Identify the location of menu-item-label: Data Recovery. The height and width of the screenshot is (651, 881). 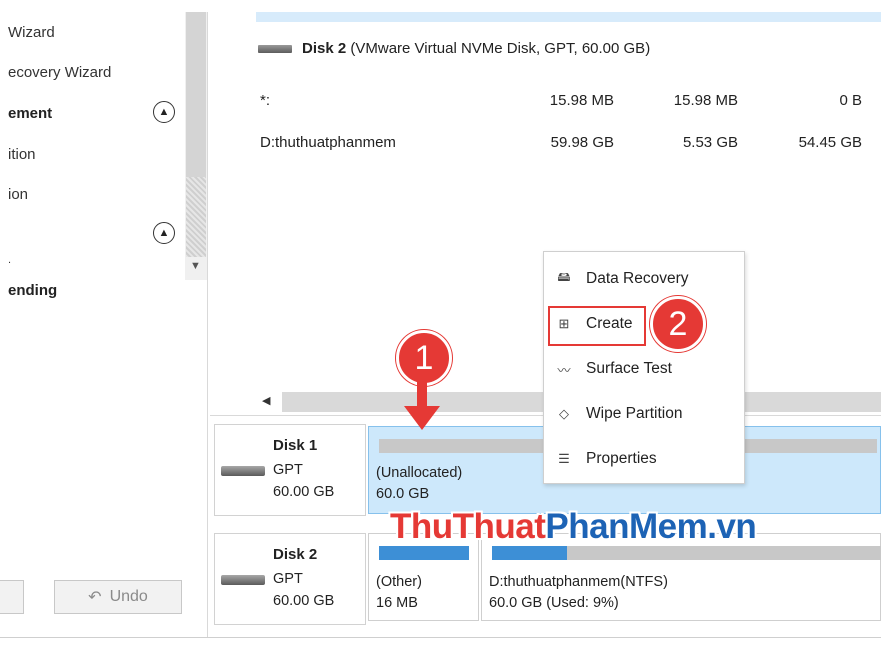
(637, 278).